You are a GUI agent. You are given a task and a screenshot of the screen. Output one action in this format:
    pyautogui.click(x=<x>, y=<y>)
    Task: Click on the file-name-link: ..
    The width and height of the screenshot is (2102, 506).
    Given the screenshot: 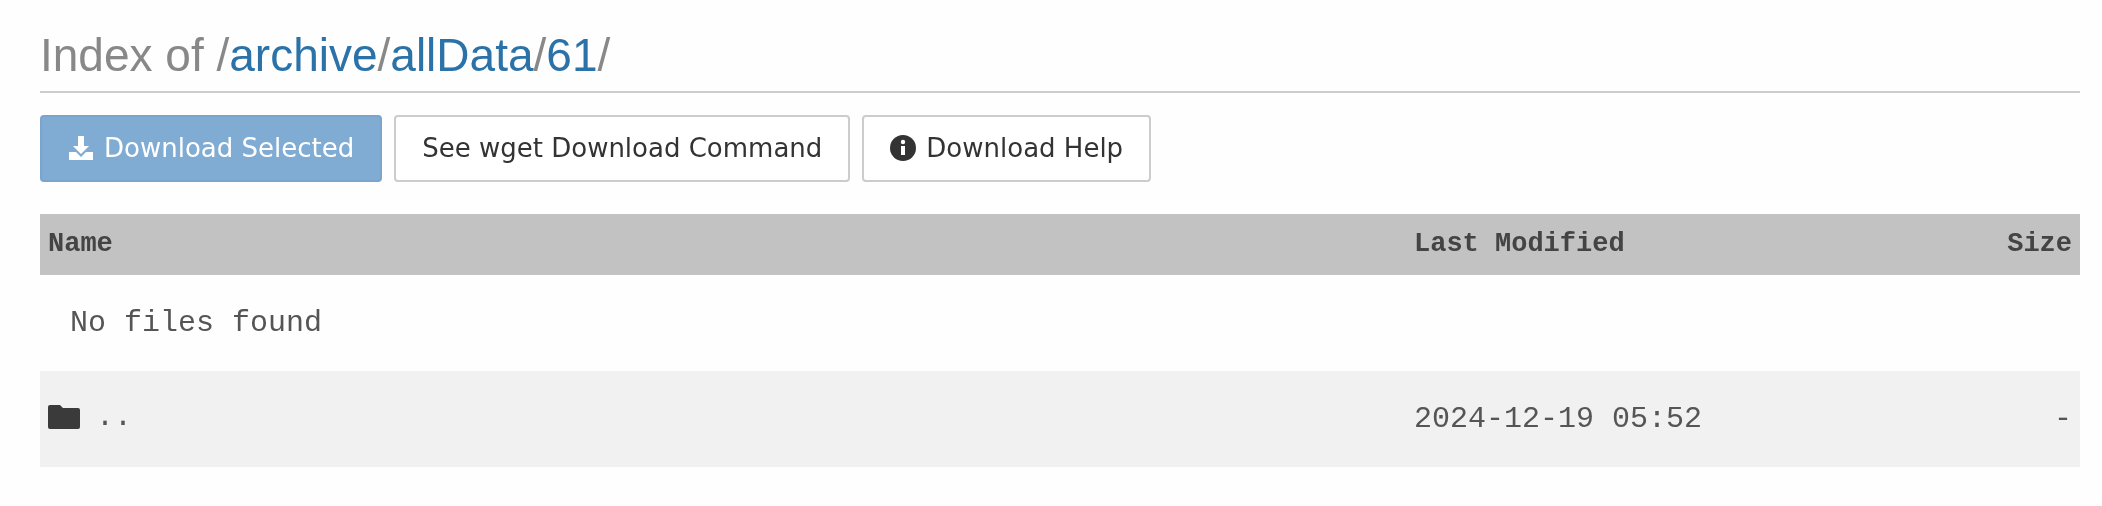 What is the action you would take?
    pyautogui.click(x=114, y=416)
    